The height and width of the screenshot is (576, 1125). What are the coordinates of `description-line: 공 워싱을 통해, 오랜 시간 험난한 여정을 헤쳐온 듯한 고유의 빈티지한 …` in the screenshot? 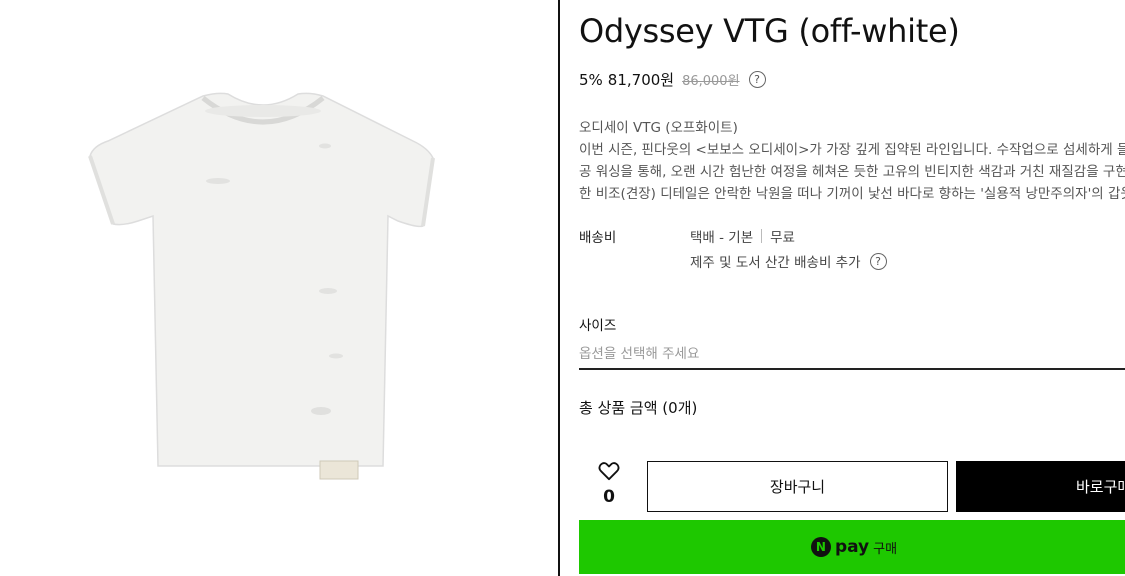 It's located at (852, 172).